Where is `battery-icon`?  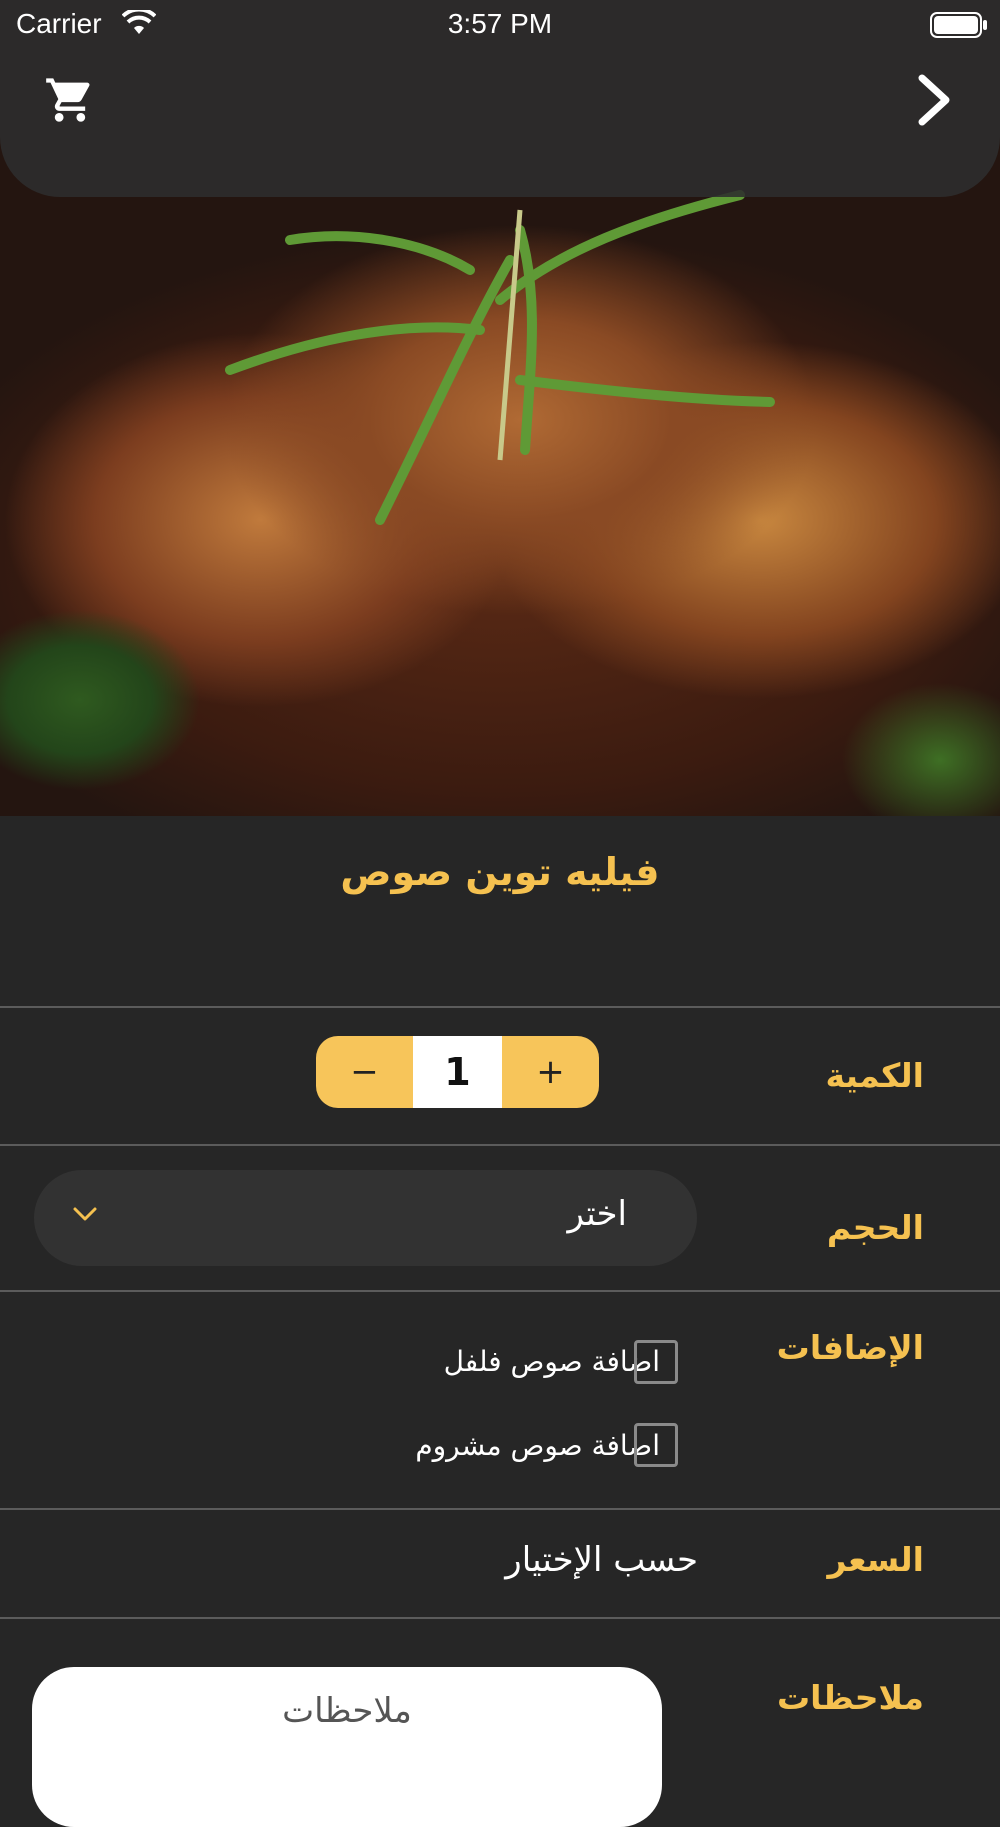
battery-icon is located at coordinates (958, 25).